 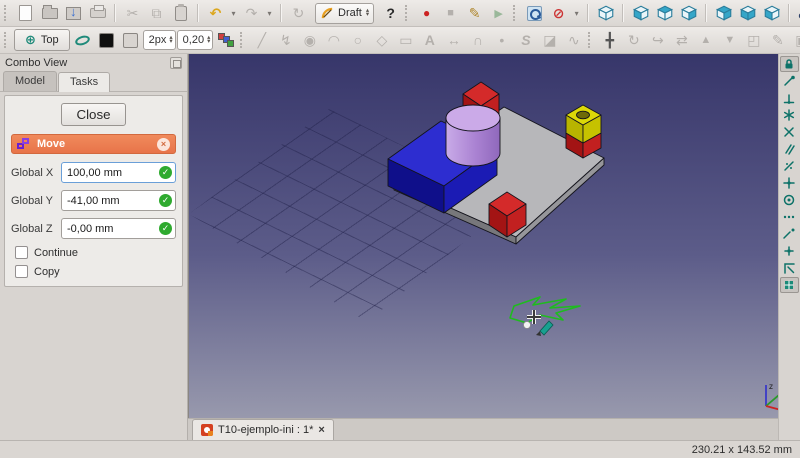 What do you see at coordinates (688, 13) in the screenshot?
I see `view-right-button` at bounding box center [688, 13].